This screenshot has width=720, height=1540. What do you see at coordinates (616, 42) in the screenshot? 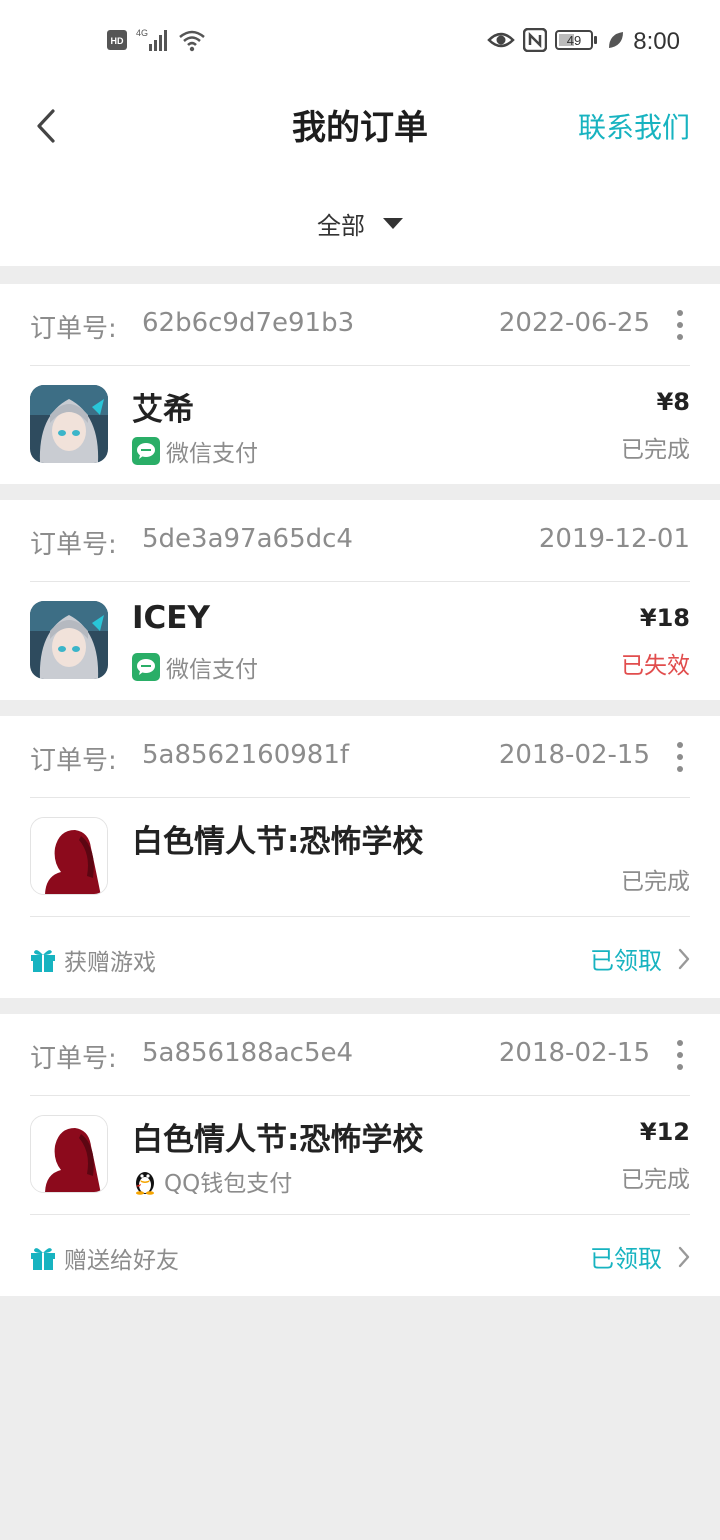
I see `leaf-icon` at bounding box center [616, 42].